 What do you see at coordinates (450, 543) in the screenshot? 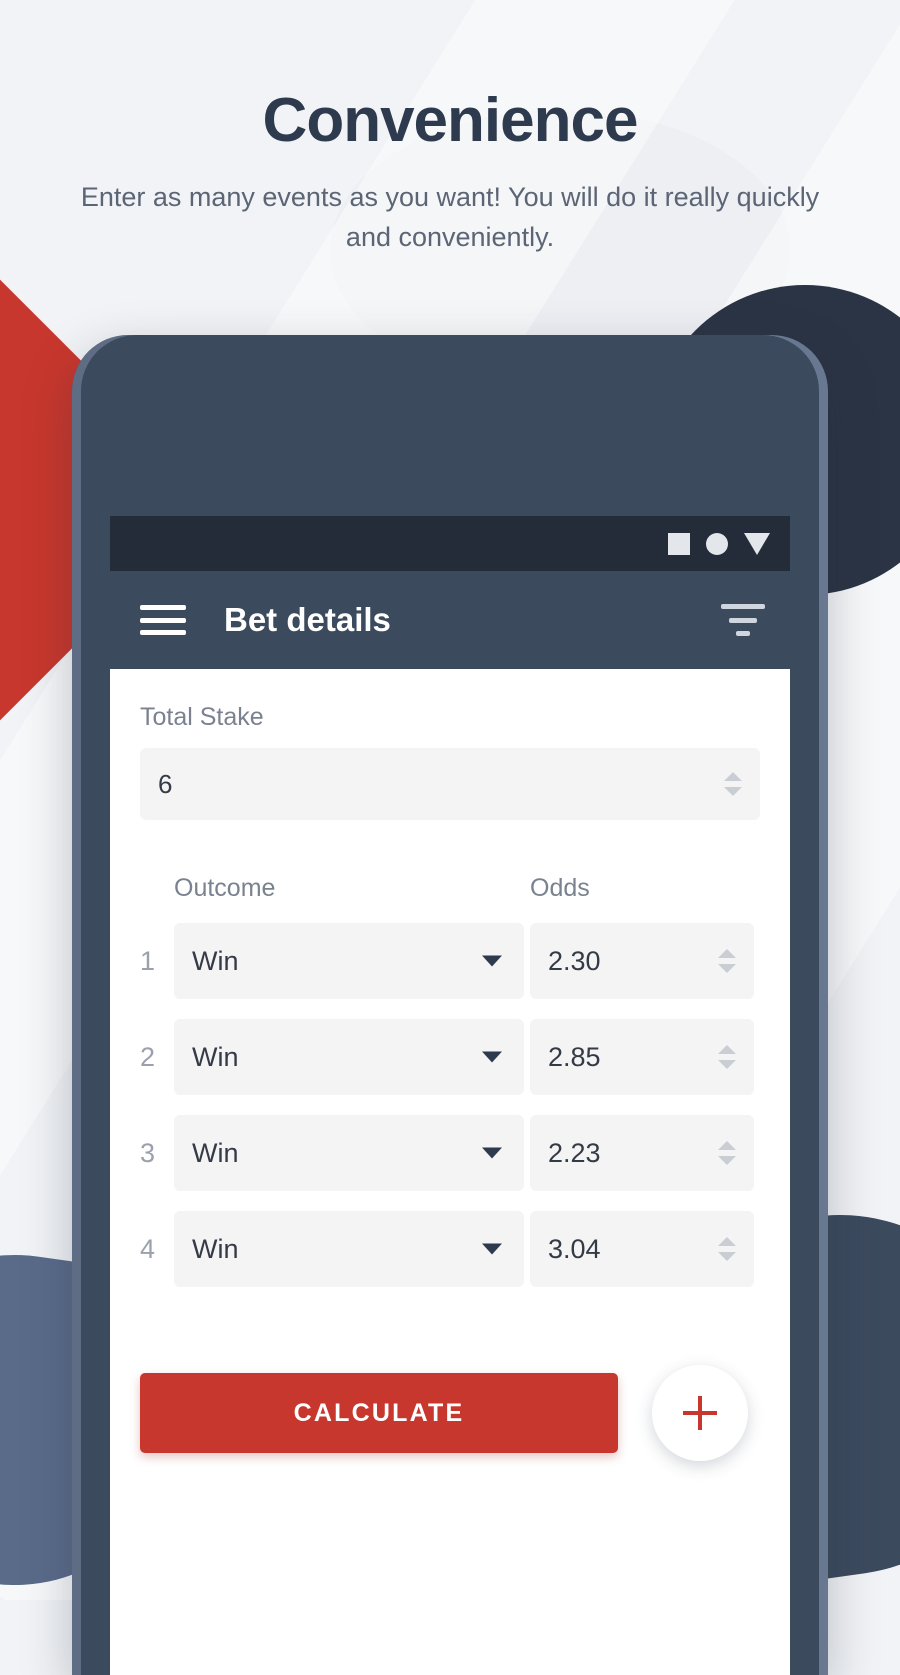
I see `status-bar` at bounding box center [450, 543].